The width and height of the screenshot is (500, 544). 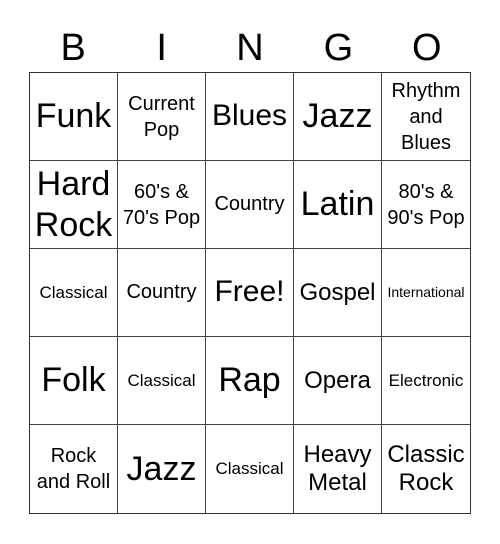 I want to click on bingo-cell: Heavy Metal, so click(x=338, y=469).